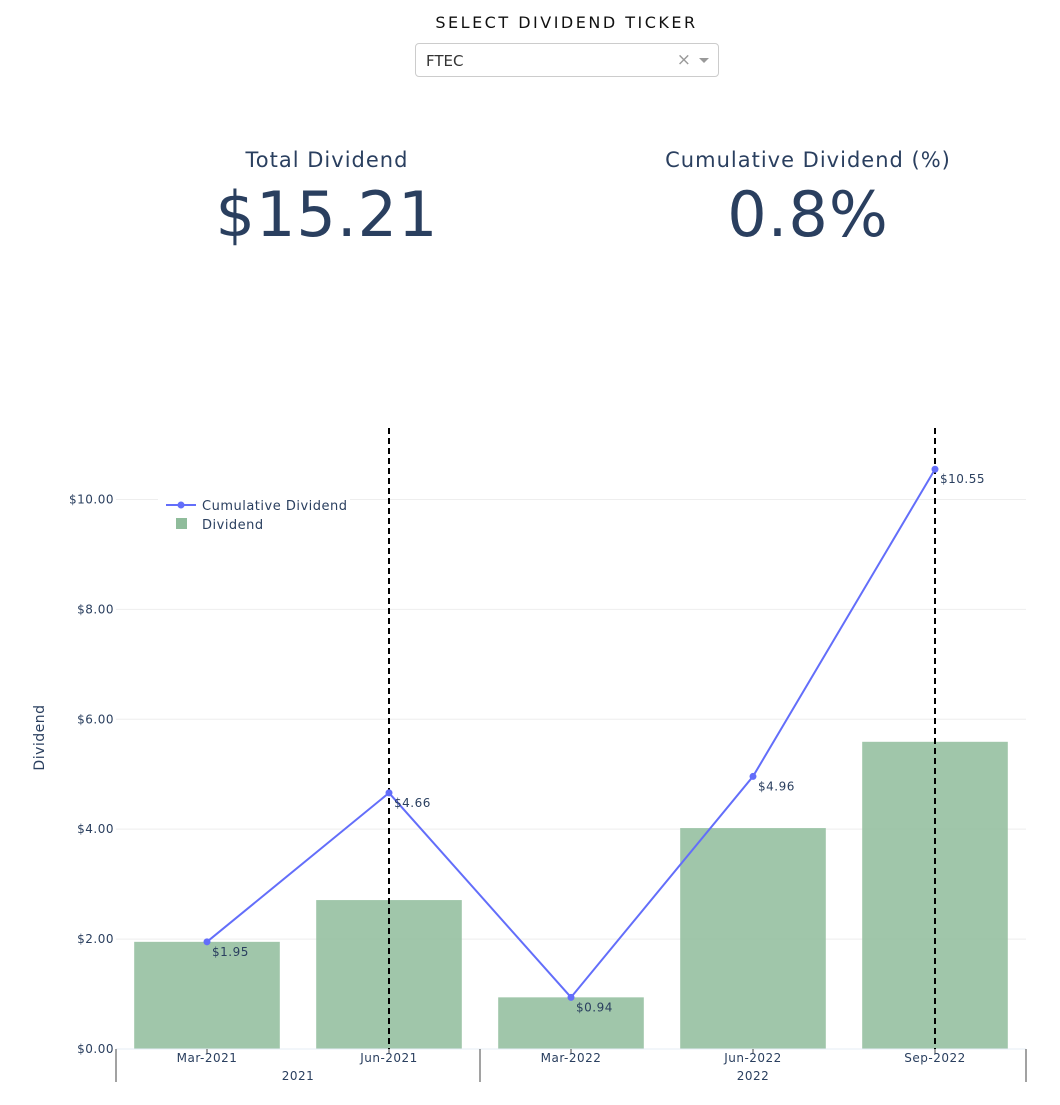 The height and width of the screenshot is (1105, 1060). What do you see at coordinates (327, 160) in the screenshot?
I see `total-dividend-title: Total Dividend` at bounding box center [327, 160].